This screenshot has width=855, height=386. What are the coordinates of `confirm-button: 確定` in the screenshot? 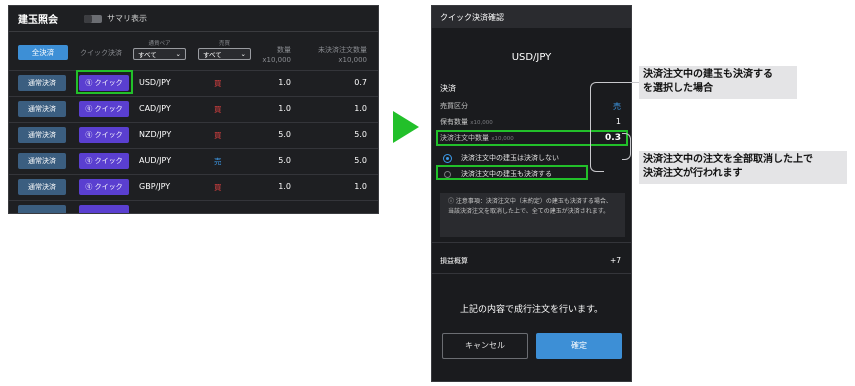 It's located at (579, 346).